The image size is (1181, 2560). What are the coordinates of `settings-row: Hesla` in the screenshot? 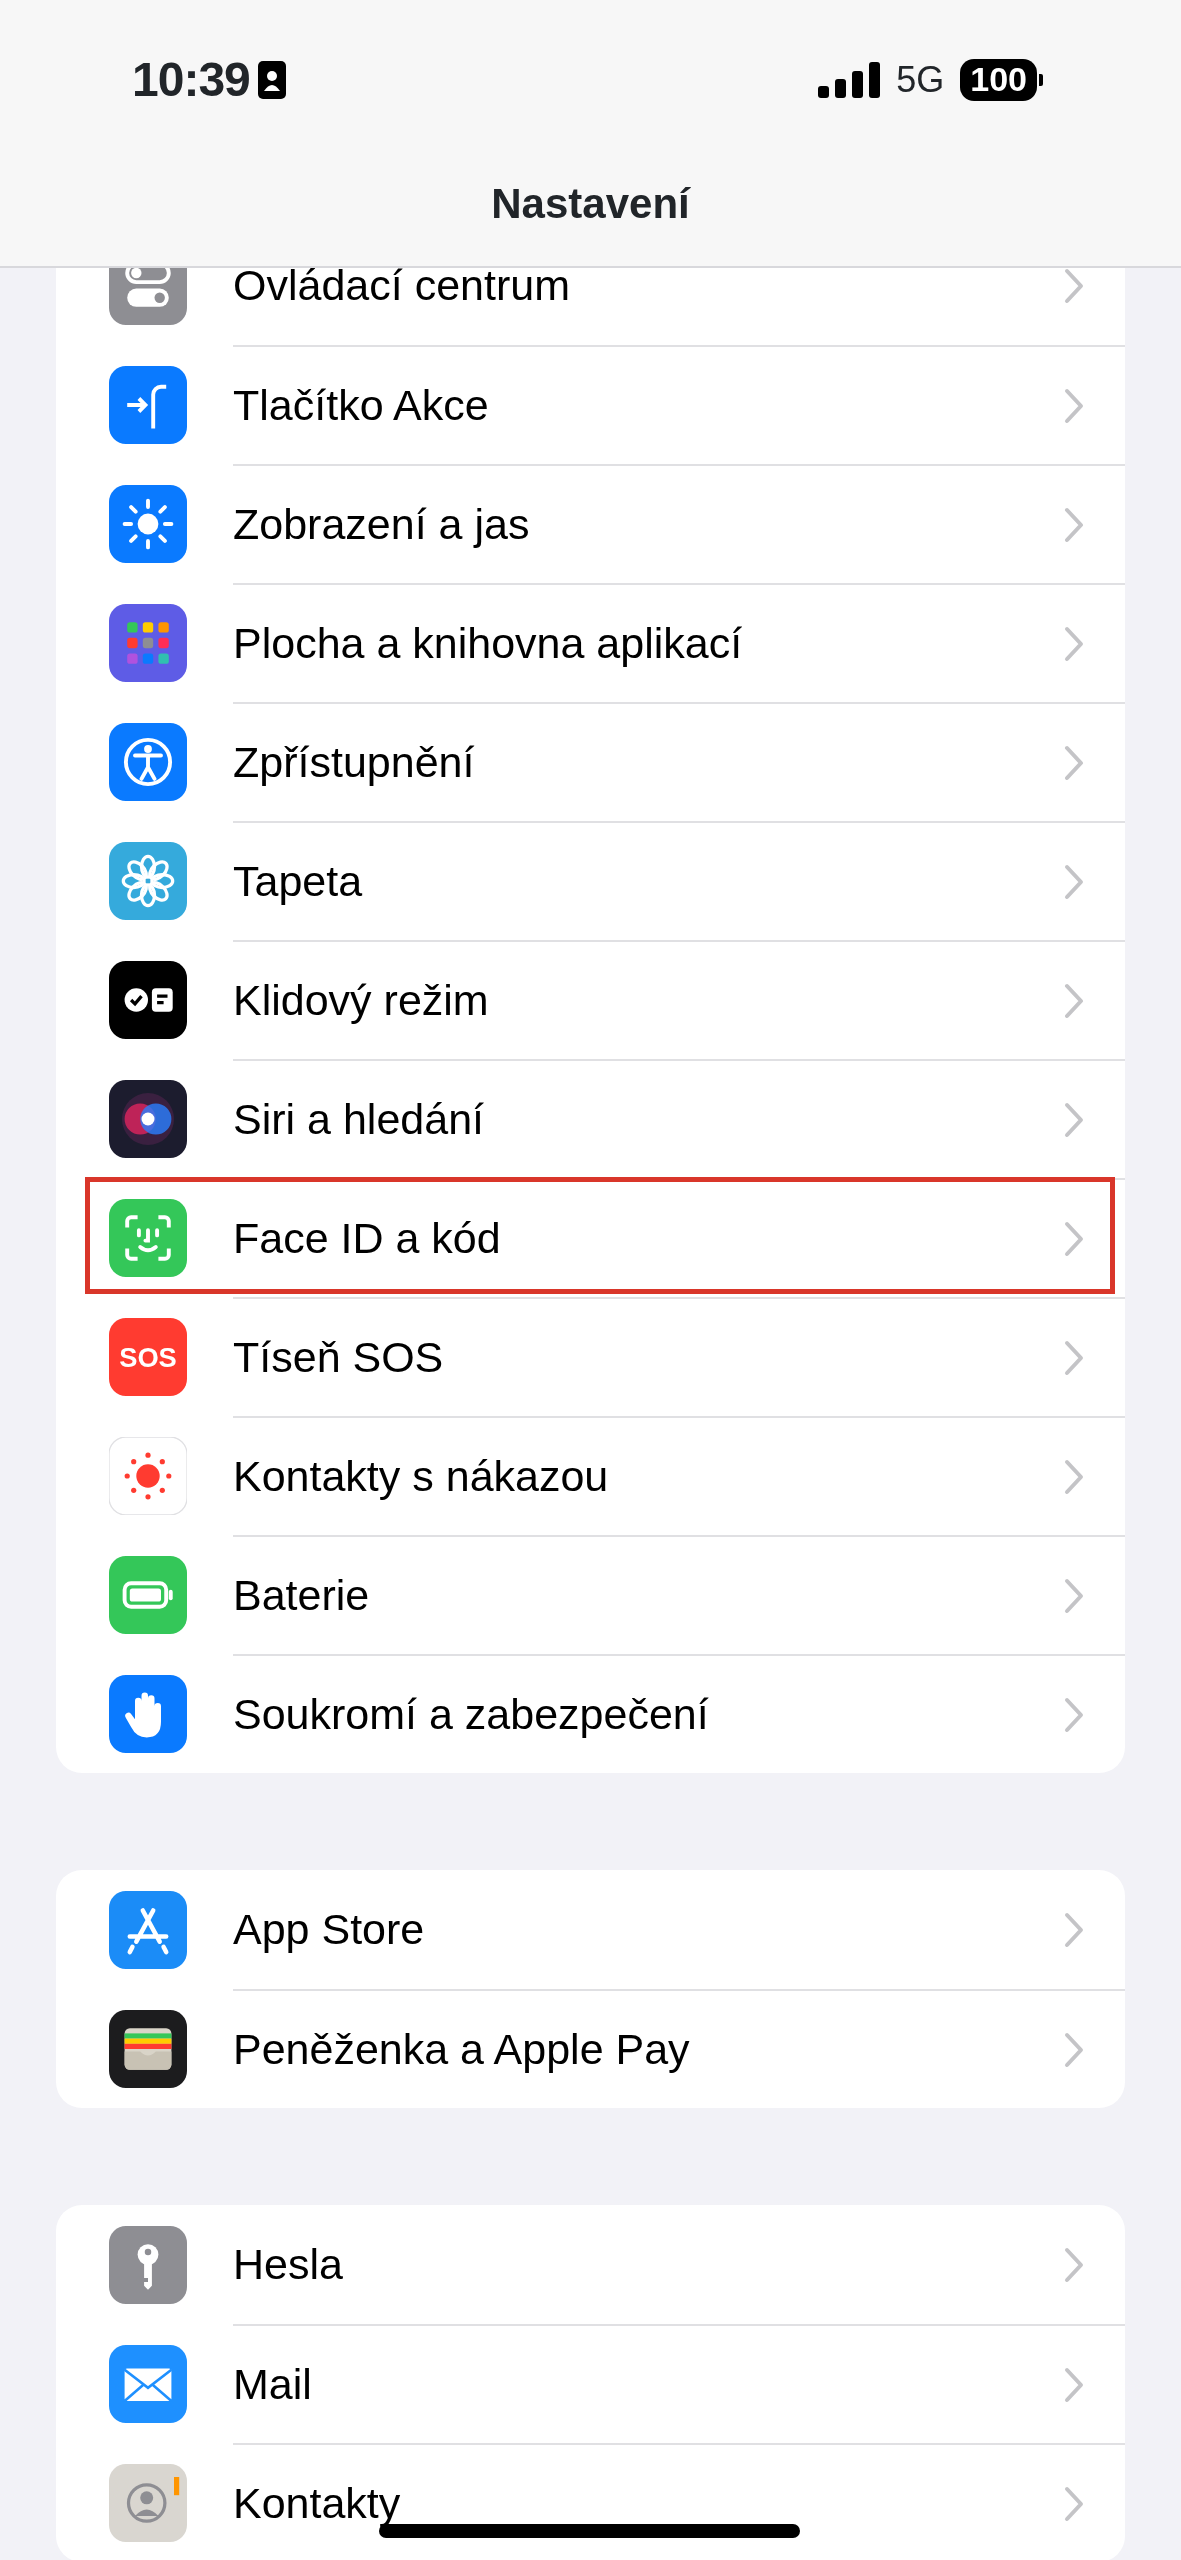 It's located at (590, 2264).